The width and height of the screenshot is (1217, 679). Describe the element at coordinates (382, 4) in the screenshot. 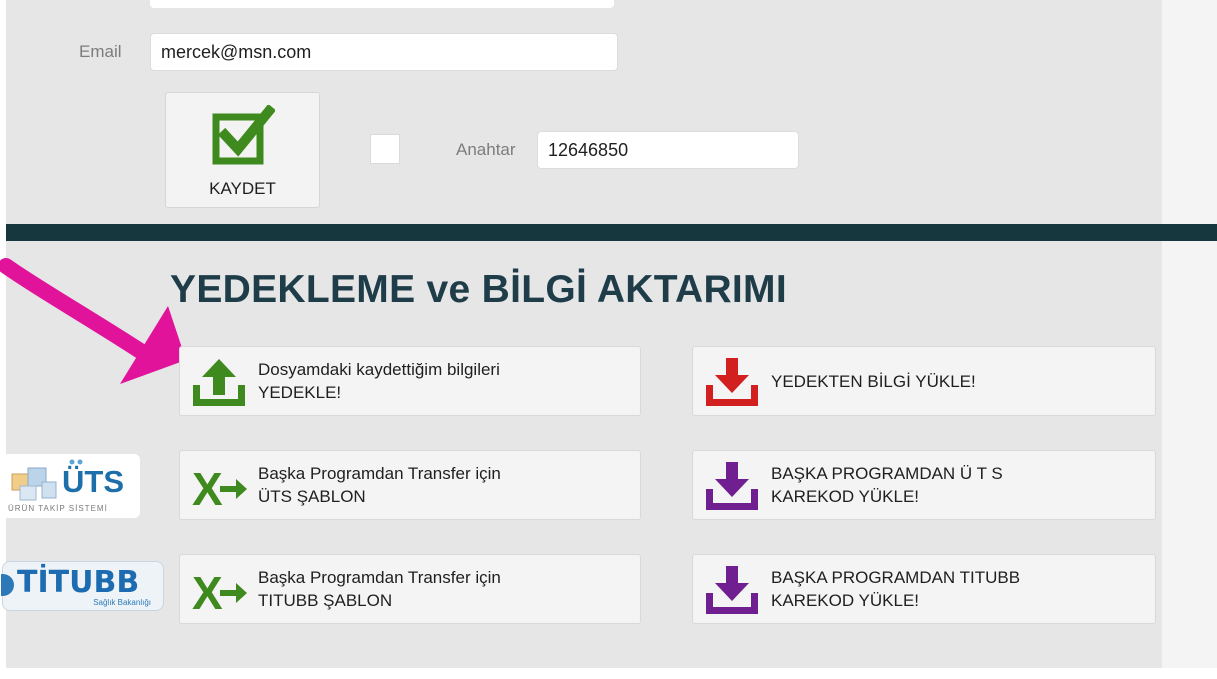

I see `cropped-field-above` at that location.